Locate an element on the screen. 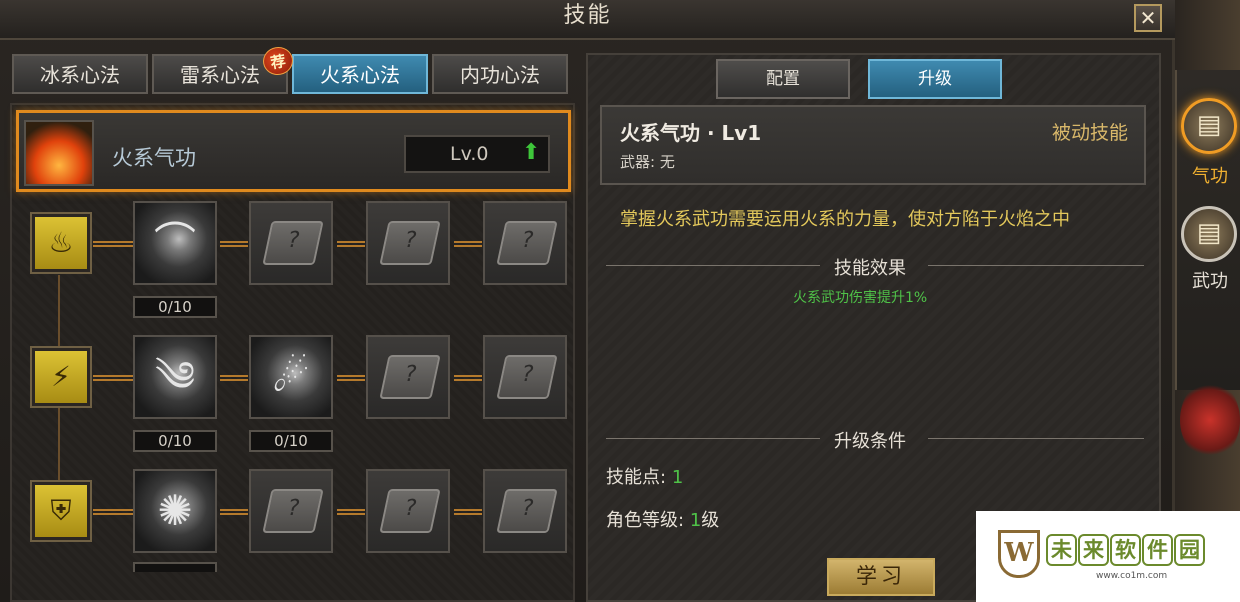 The image size is (1240, 602). close-button: ✕ is located at coordinates (1148, 18).